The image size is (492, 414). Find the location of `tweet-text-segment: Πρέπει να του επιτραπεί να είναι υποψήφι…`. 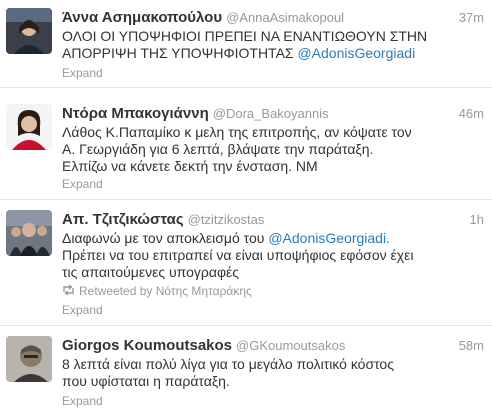

tweet-text-segment: Πρέπει να του επιτραπεί να είναι υποψήφι… is located at coordinates (238, 255).